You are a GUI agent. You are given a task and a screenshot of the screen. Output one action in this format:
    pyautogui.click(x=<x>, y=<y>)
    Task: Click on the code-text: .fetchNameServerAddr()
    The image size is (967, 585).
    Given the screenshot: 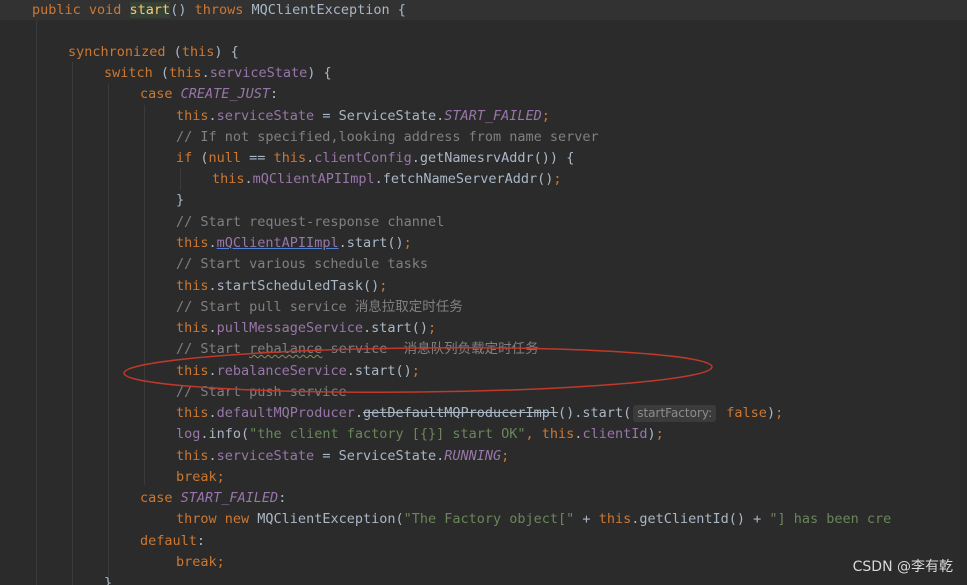 What is the action you would take?
    pyautogui.click(x=464, y=179)
    